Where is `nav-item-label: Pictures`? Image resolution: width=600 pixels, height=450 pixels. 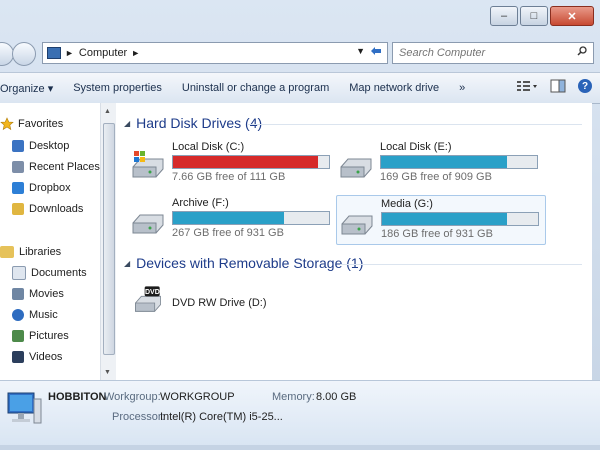 nav-item-label: Pictures is located at coordinates (49, 336).